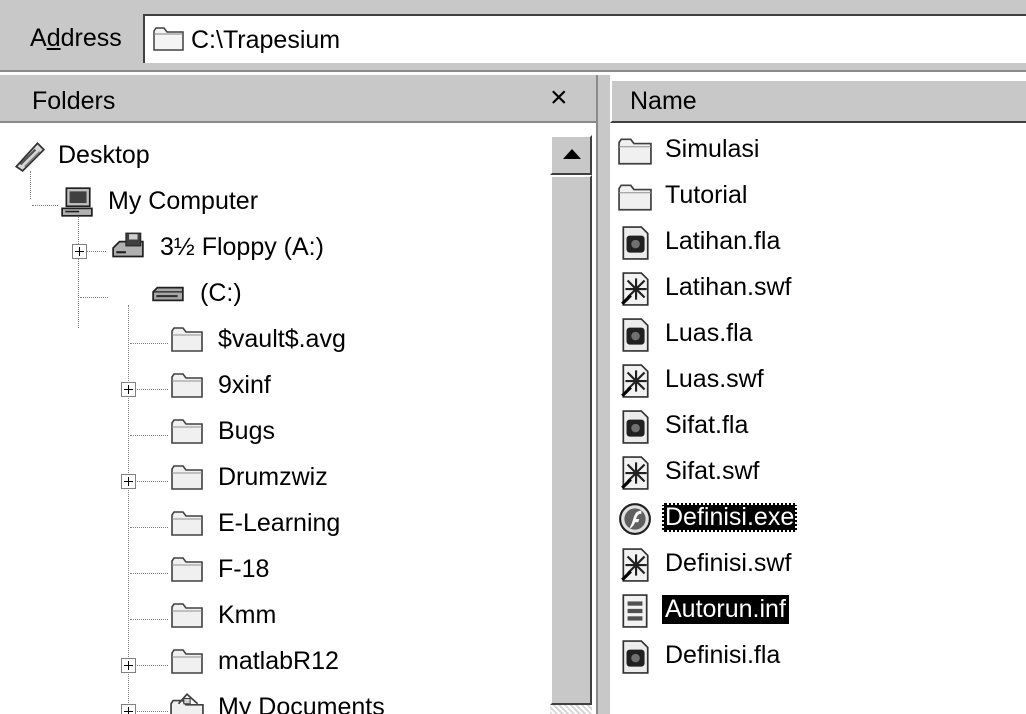  I want to click on tree-item: matlabR12, so click(274, 663).